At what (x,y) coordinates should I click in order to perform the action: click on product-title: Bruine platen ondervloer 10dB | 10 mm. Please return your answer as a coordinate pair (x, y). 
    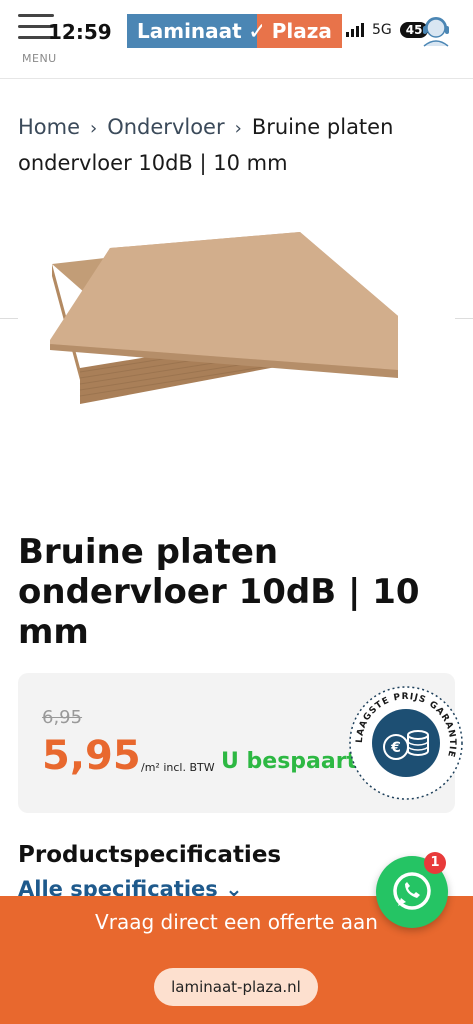
    Looking at the image, I should click on (219, 592).